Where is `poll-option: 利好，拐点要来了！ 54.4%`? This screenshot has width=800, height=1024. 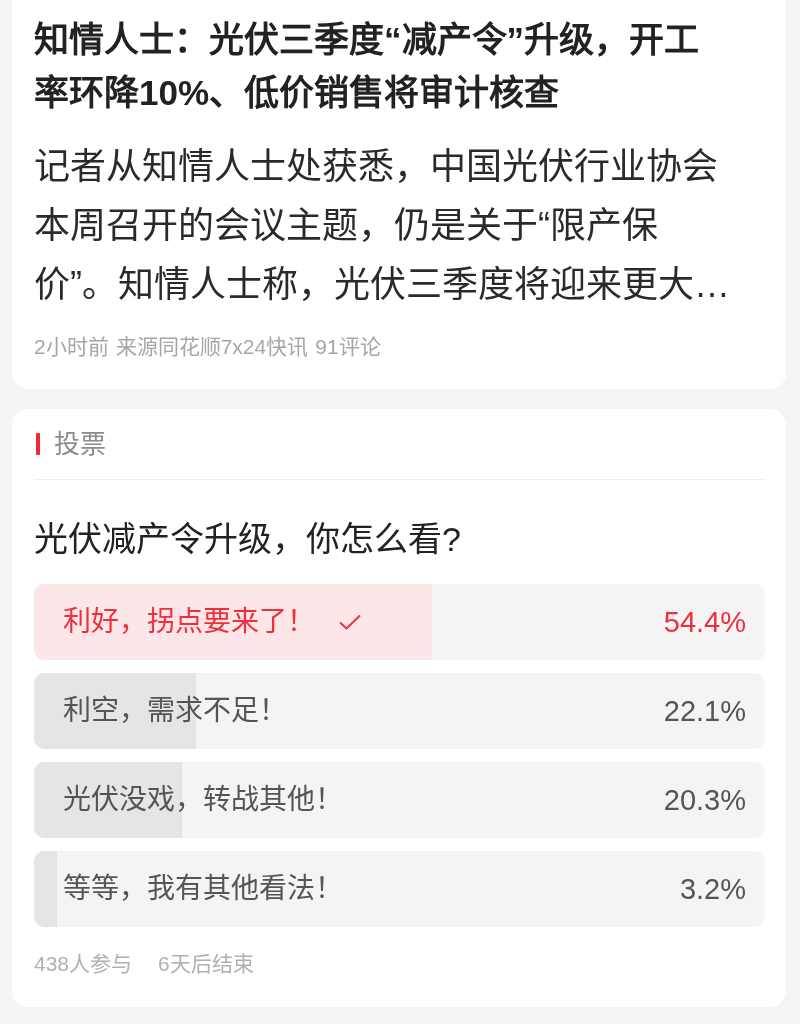 poll-option: 利好，拐点要来了！ 54.4% is located at coordinates (399, 622).